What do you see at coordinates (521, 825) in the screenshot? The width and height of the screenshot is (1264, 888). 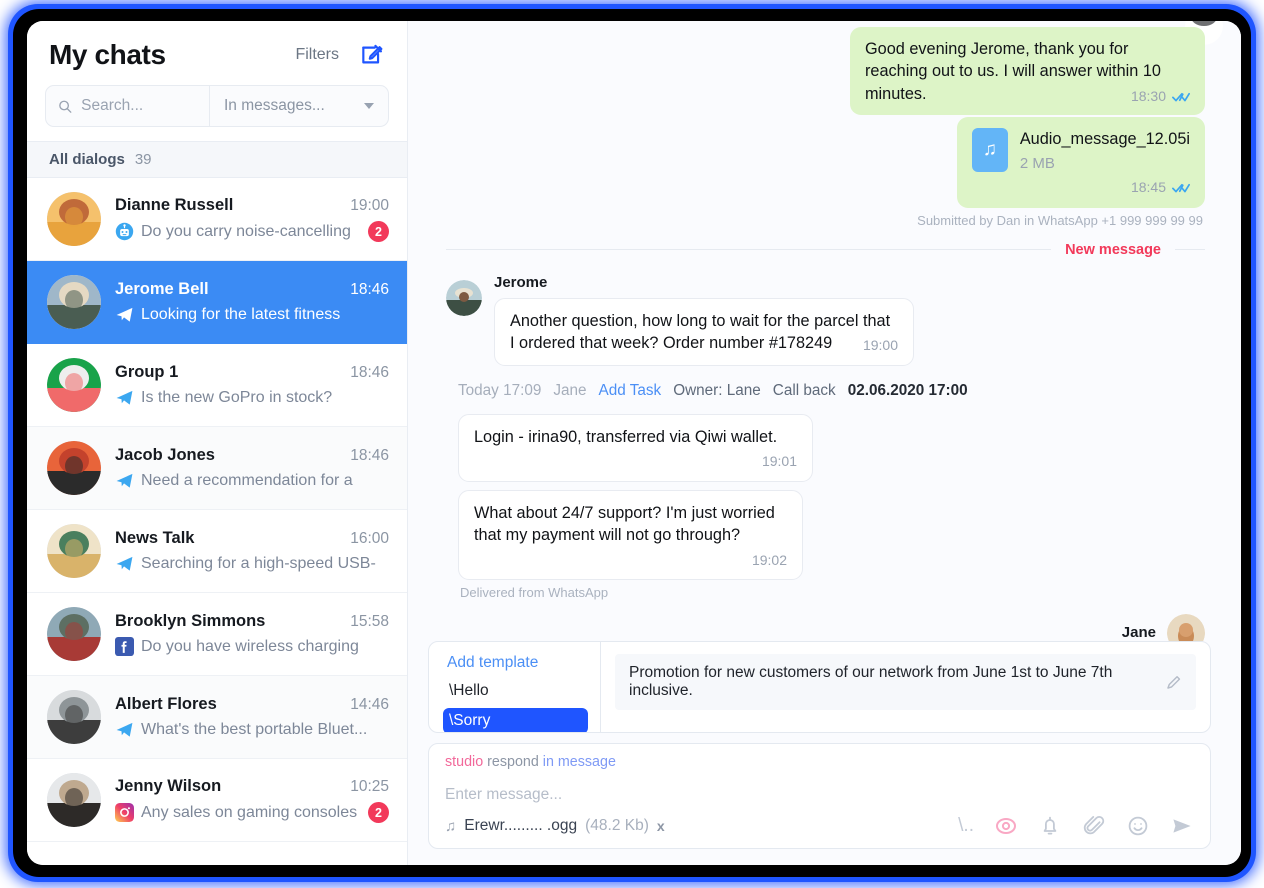 I see `attachment-name: Erewr......... .ogg` at bounding box center [521, 825].